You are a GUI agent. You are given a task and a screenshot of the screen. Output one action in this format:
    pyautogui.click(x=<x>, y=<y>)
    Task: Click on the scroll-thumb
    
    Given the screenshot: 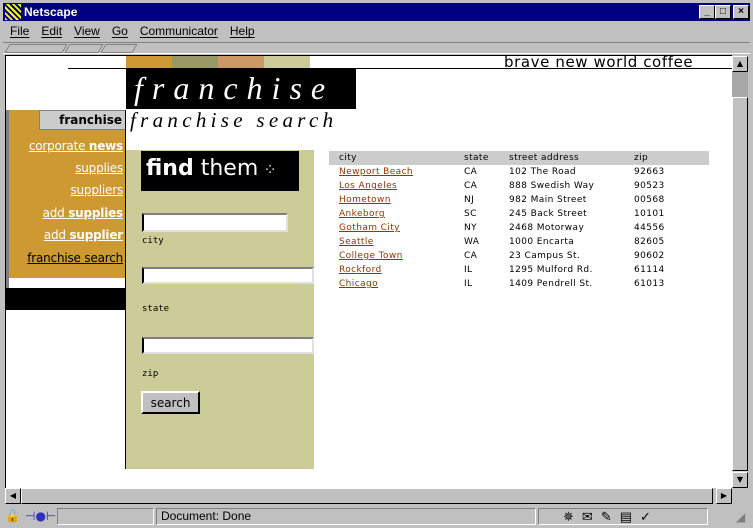 What is the action you would take?
    pyautogui.click(x=740, y=284)
    